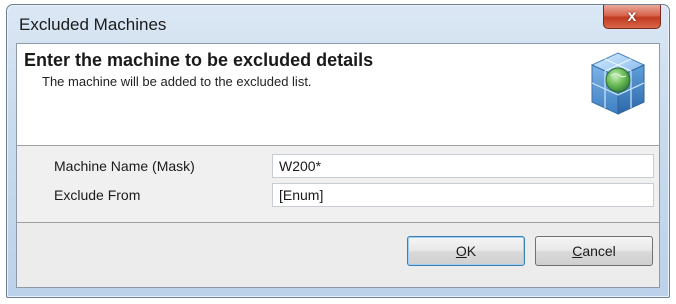 This screenshot has width=676, height=304. Describe the element at coordinates (471, 251) in the screenshot. I see `ok-label: K` at that location.